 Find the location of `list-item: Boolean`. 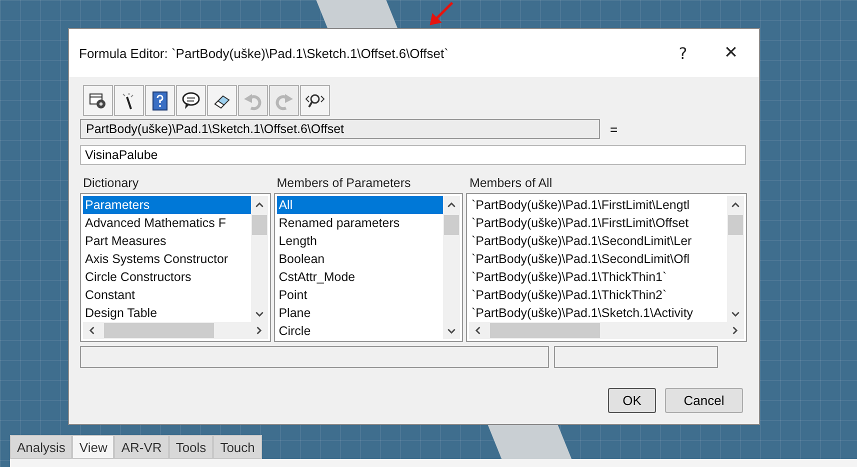

list-item: Boolean is located at coordinates (360, 259).